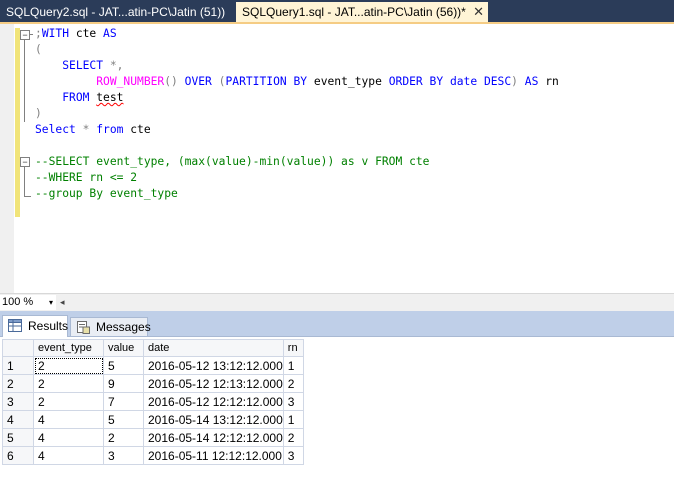  What do you see at coordinates (110, 97) in the screenshot?
I see `code-token: test` at bounding box center [110, 97].